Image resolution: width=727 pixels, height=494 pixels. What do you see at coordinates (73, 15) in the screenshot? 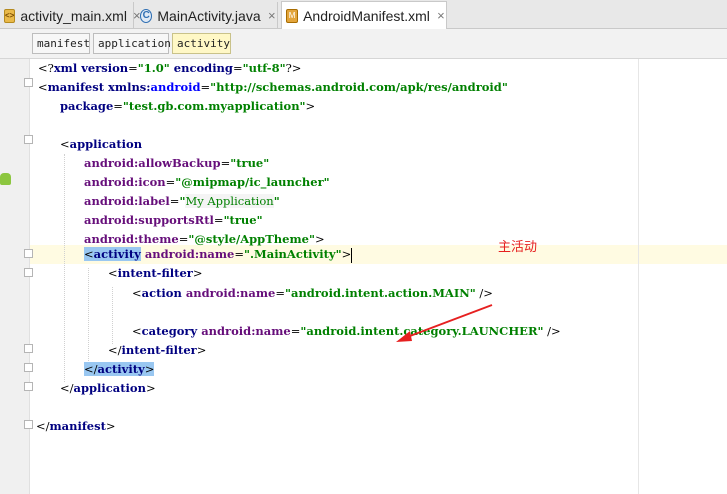
I see `tab-label: activity_main.xml` at bounding box center [73, 15].